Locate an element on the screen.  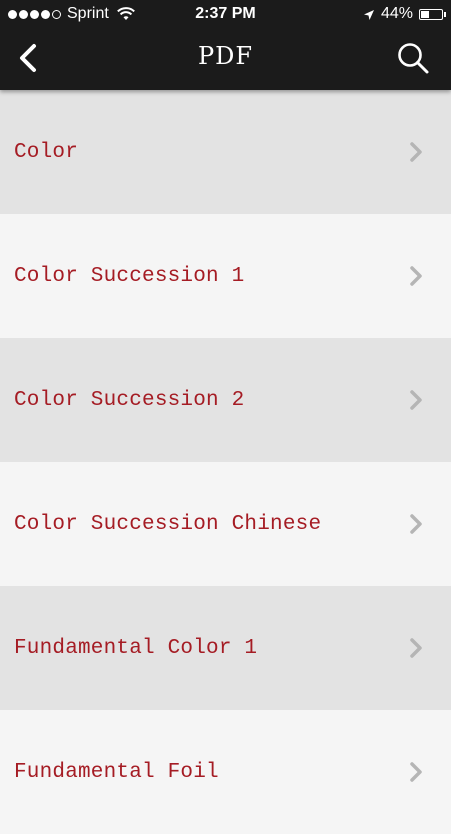
search-button is located at coordinates (413, 60).